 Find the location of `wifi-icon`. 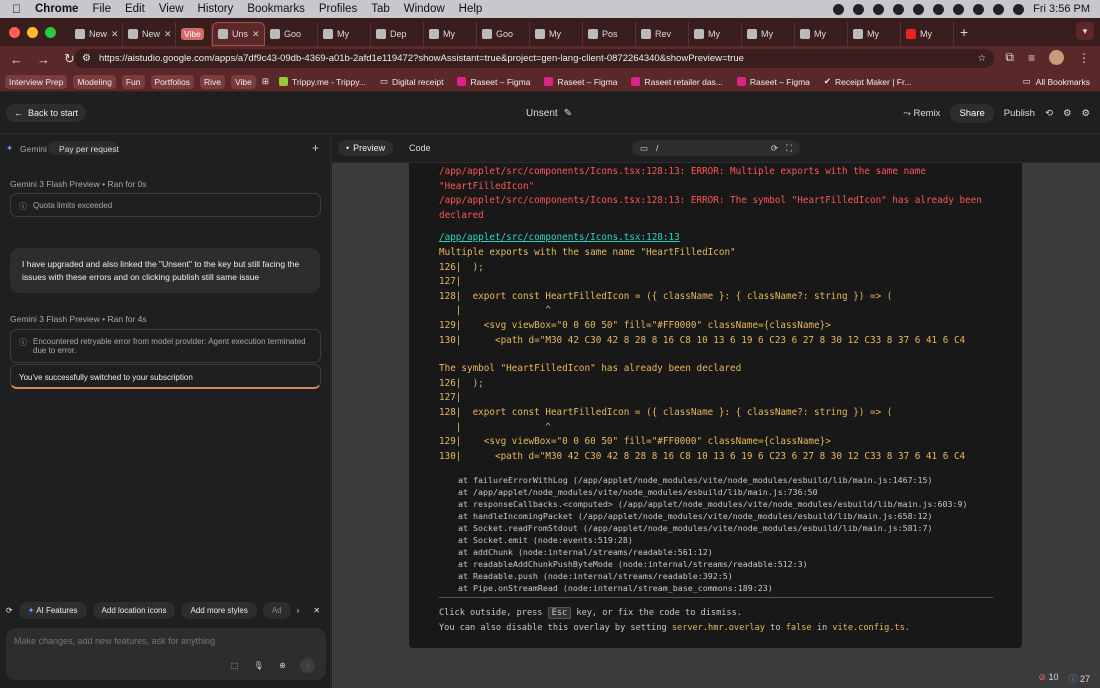

wifi-icon is located at coordinates (979, 9).